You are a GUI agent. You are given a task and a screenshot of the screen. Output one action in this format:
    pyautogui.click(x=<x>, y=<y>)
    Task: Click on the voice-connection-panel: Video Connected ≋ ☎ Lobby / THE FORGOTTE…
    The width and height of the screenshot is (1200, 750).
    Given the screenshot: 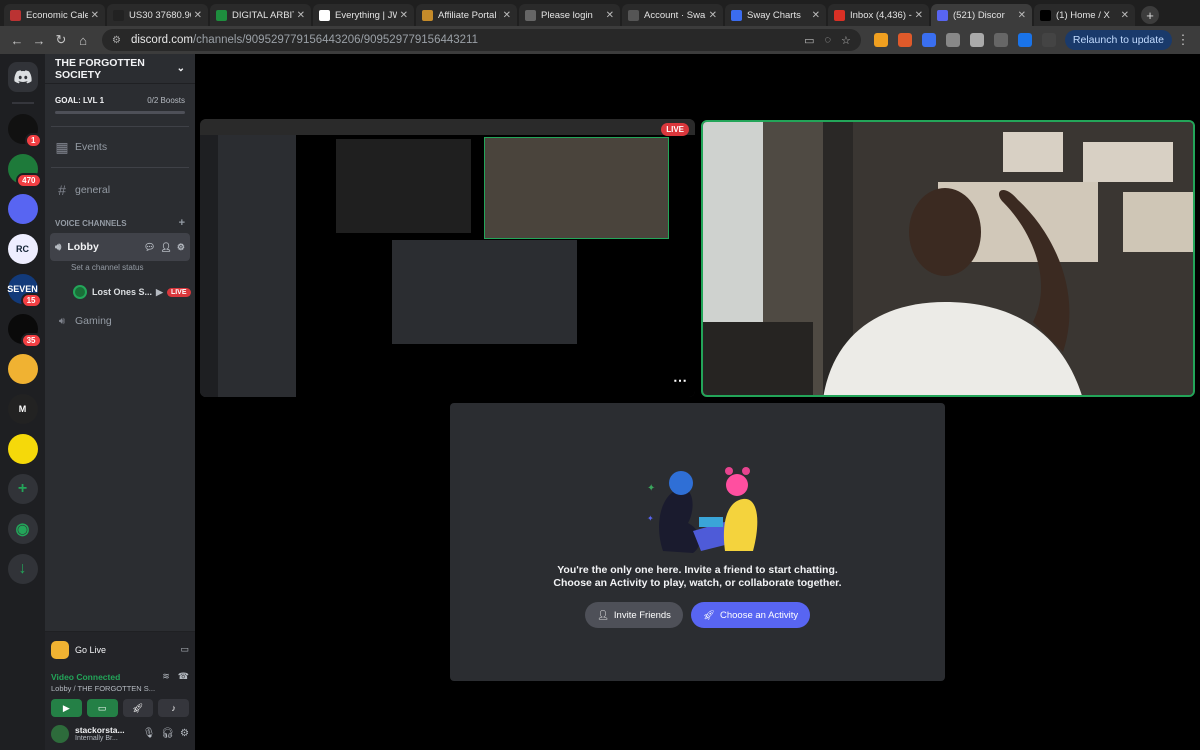 What is the action you would take?
    pyautogui.click(x=120, y=692)
    